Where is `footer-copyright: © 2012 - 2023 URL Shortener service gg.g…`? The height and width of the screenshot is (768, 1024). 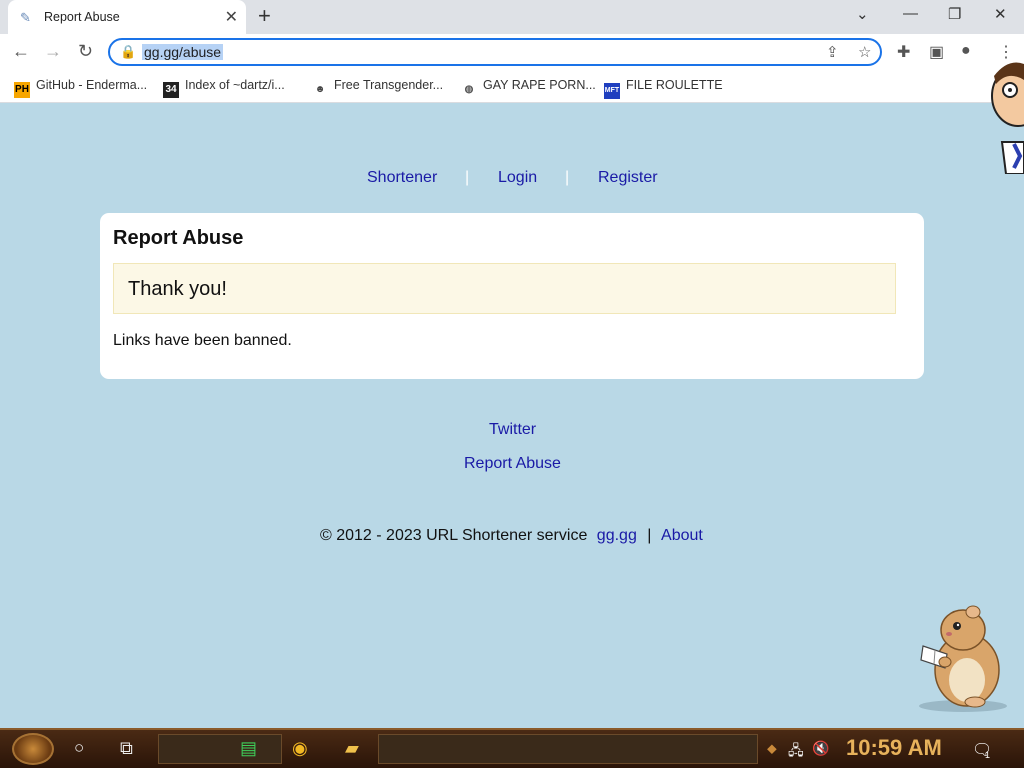 footer-copyright: © 2012 - 2023 URL Shortener service gg.g… is located at coordinates (511, 536).